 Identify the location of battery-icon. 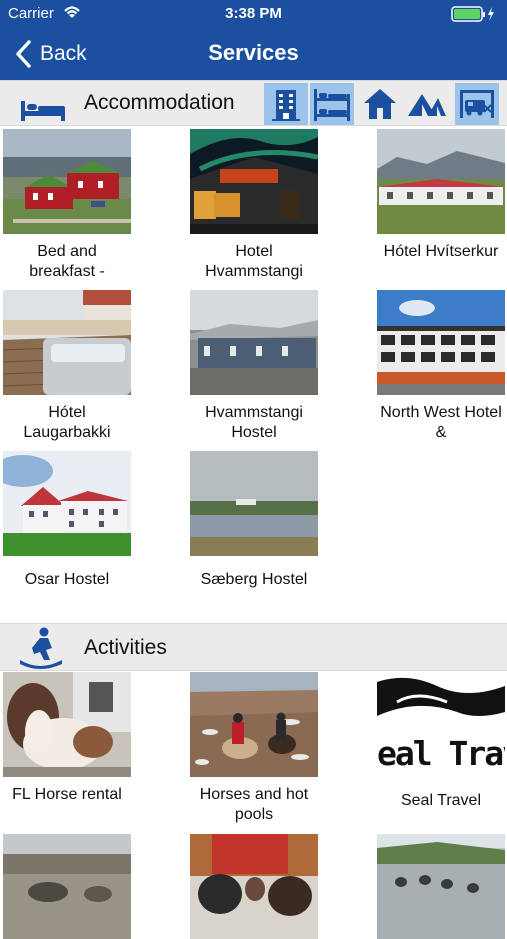
(475, 14).